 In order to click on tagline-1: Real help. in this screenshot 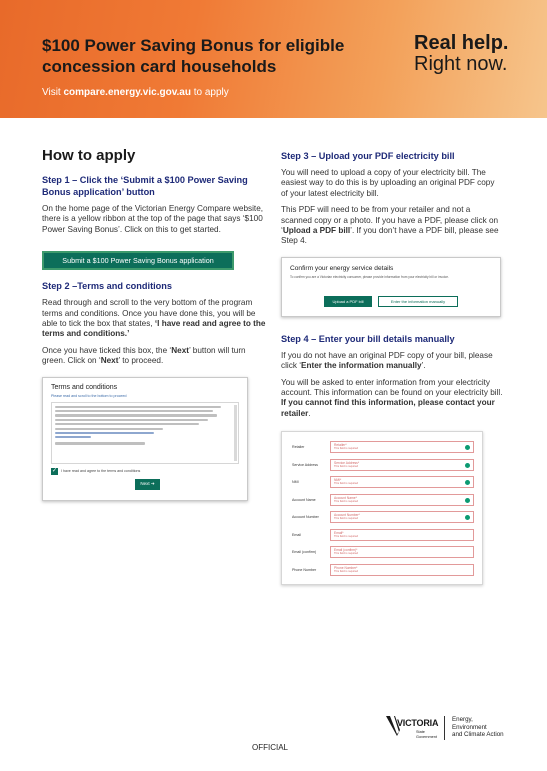, I will do `click(461, 43)`.